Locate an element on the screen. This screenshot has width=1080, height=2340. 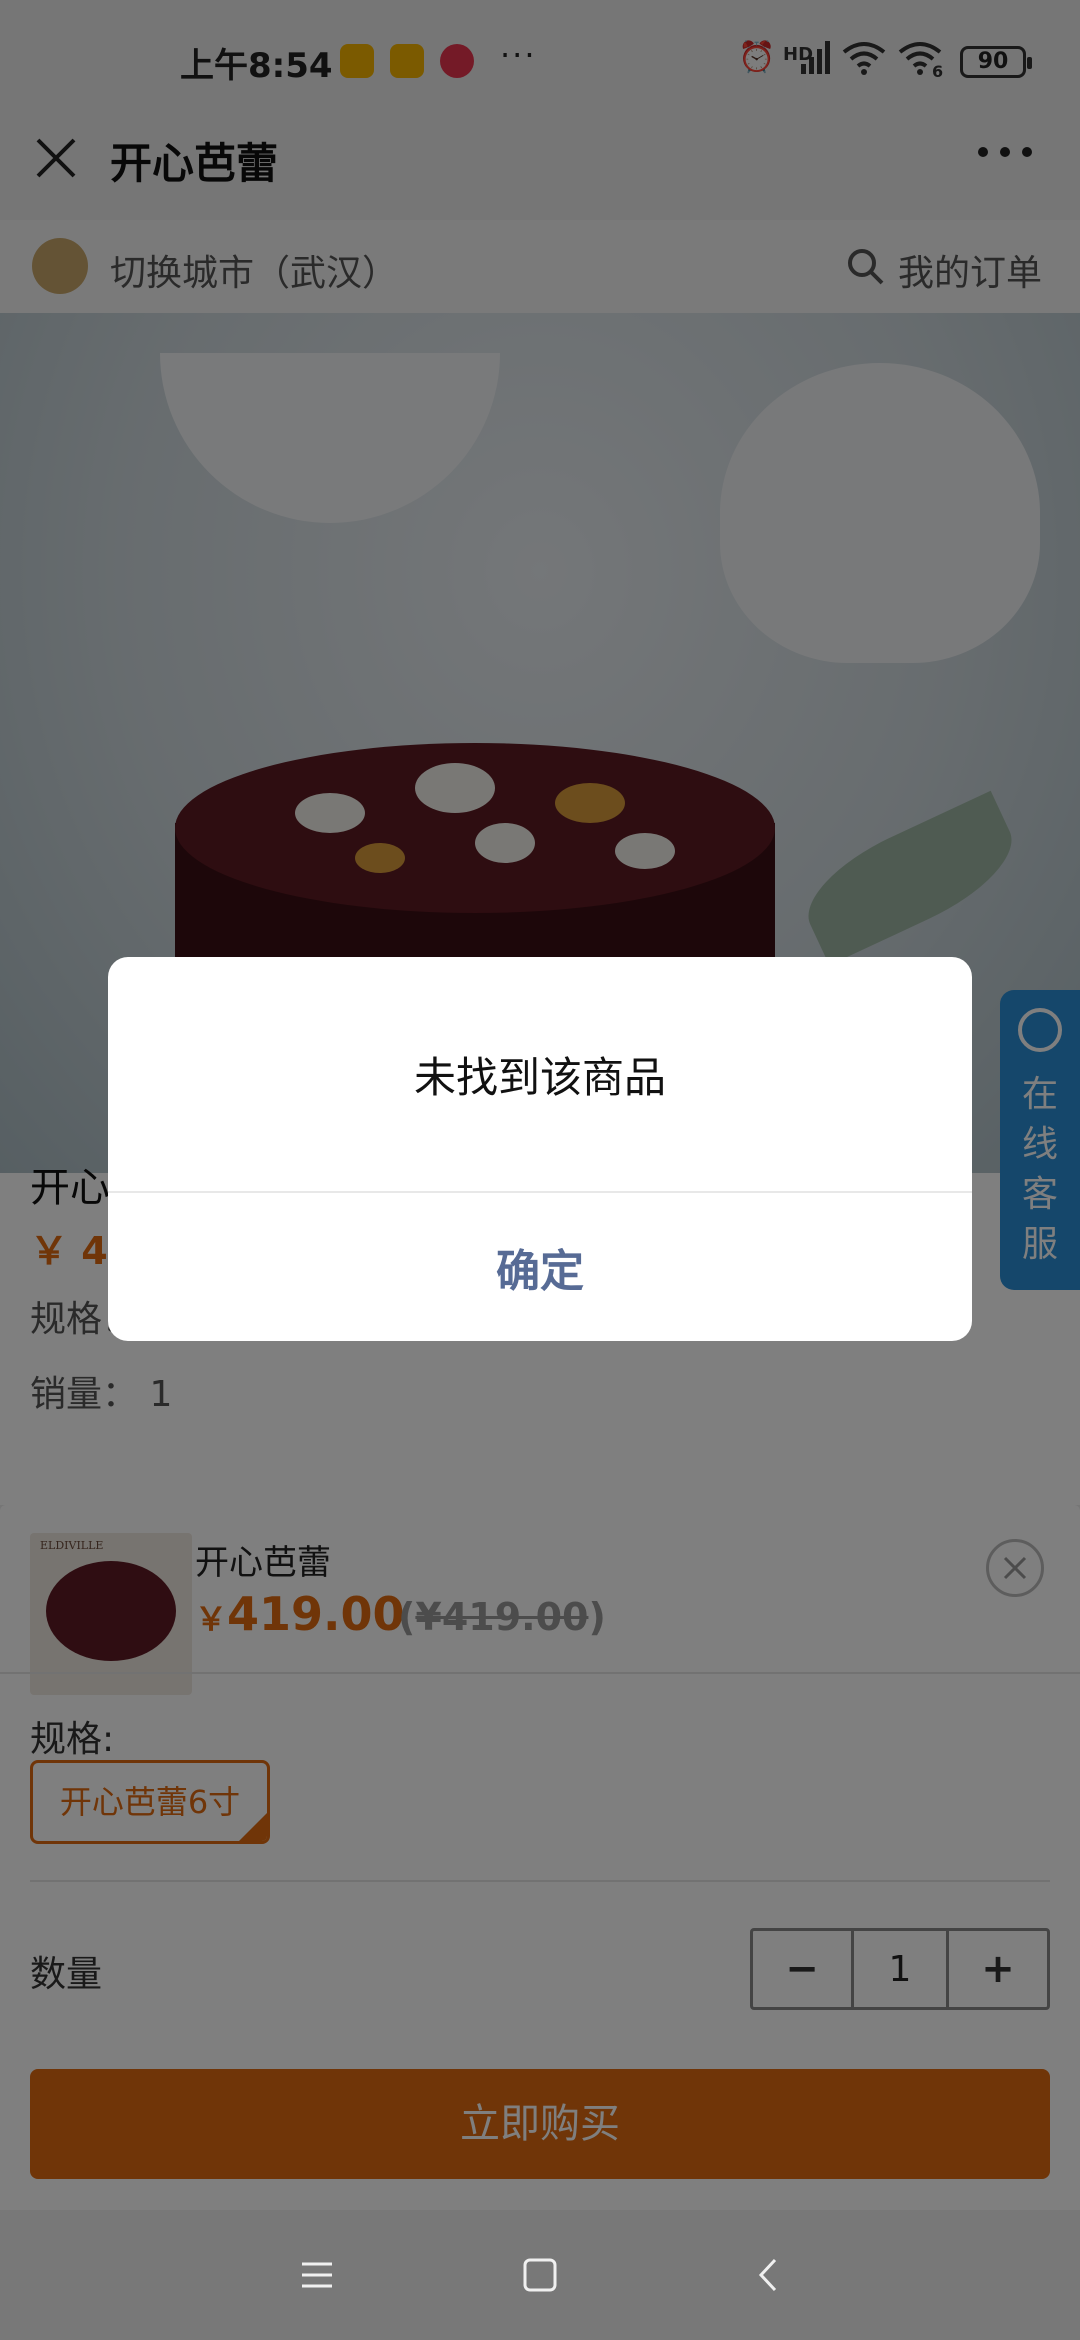
system-nav-bar is located at coordinates (540, 2275).